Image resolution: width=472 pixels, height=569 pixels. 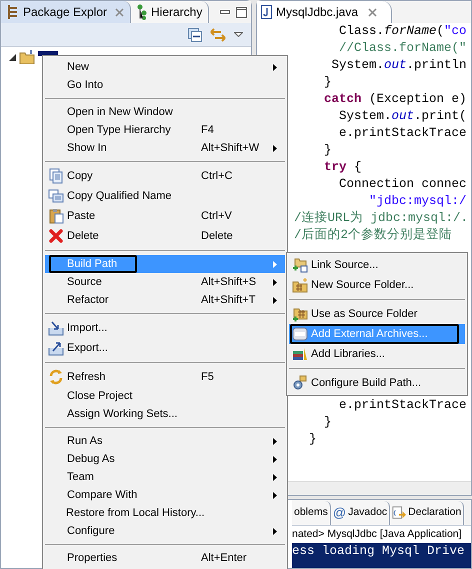 What do you see at coordinates (56, 216) in the screenshot?
I see `clipboard-icon` at bounding box center [56, 216].